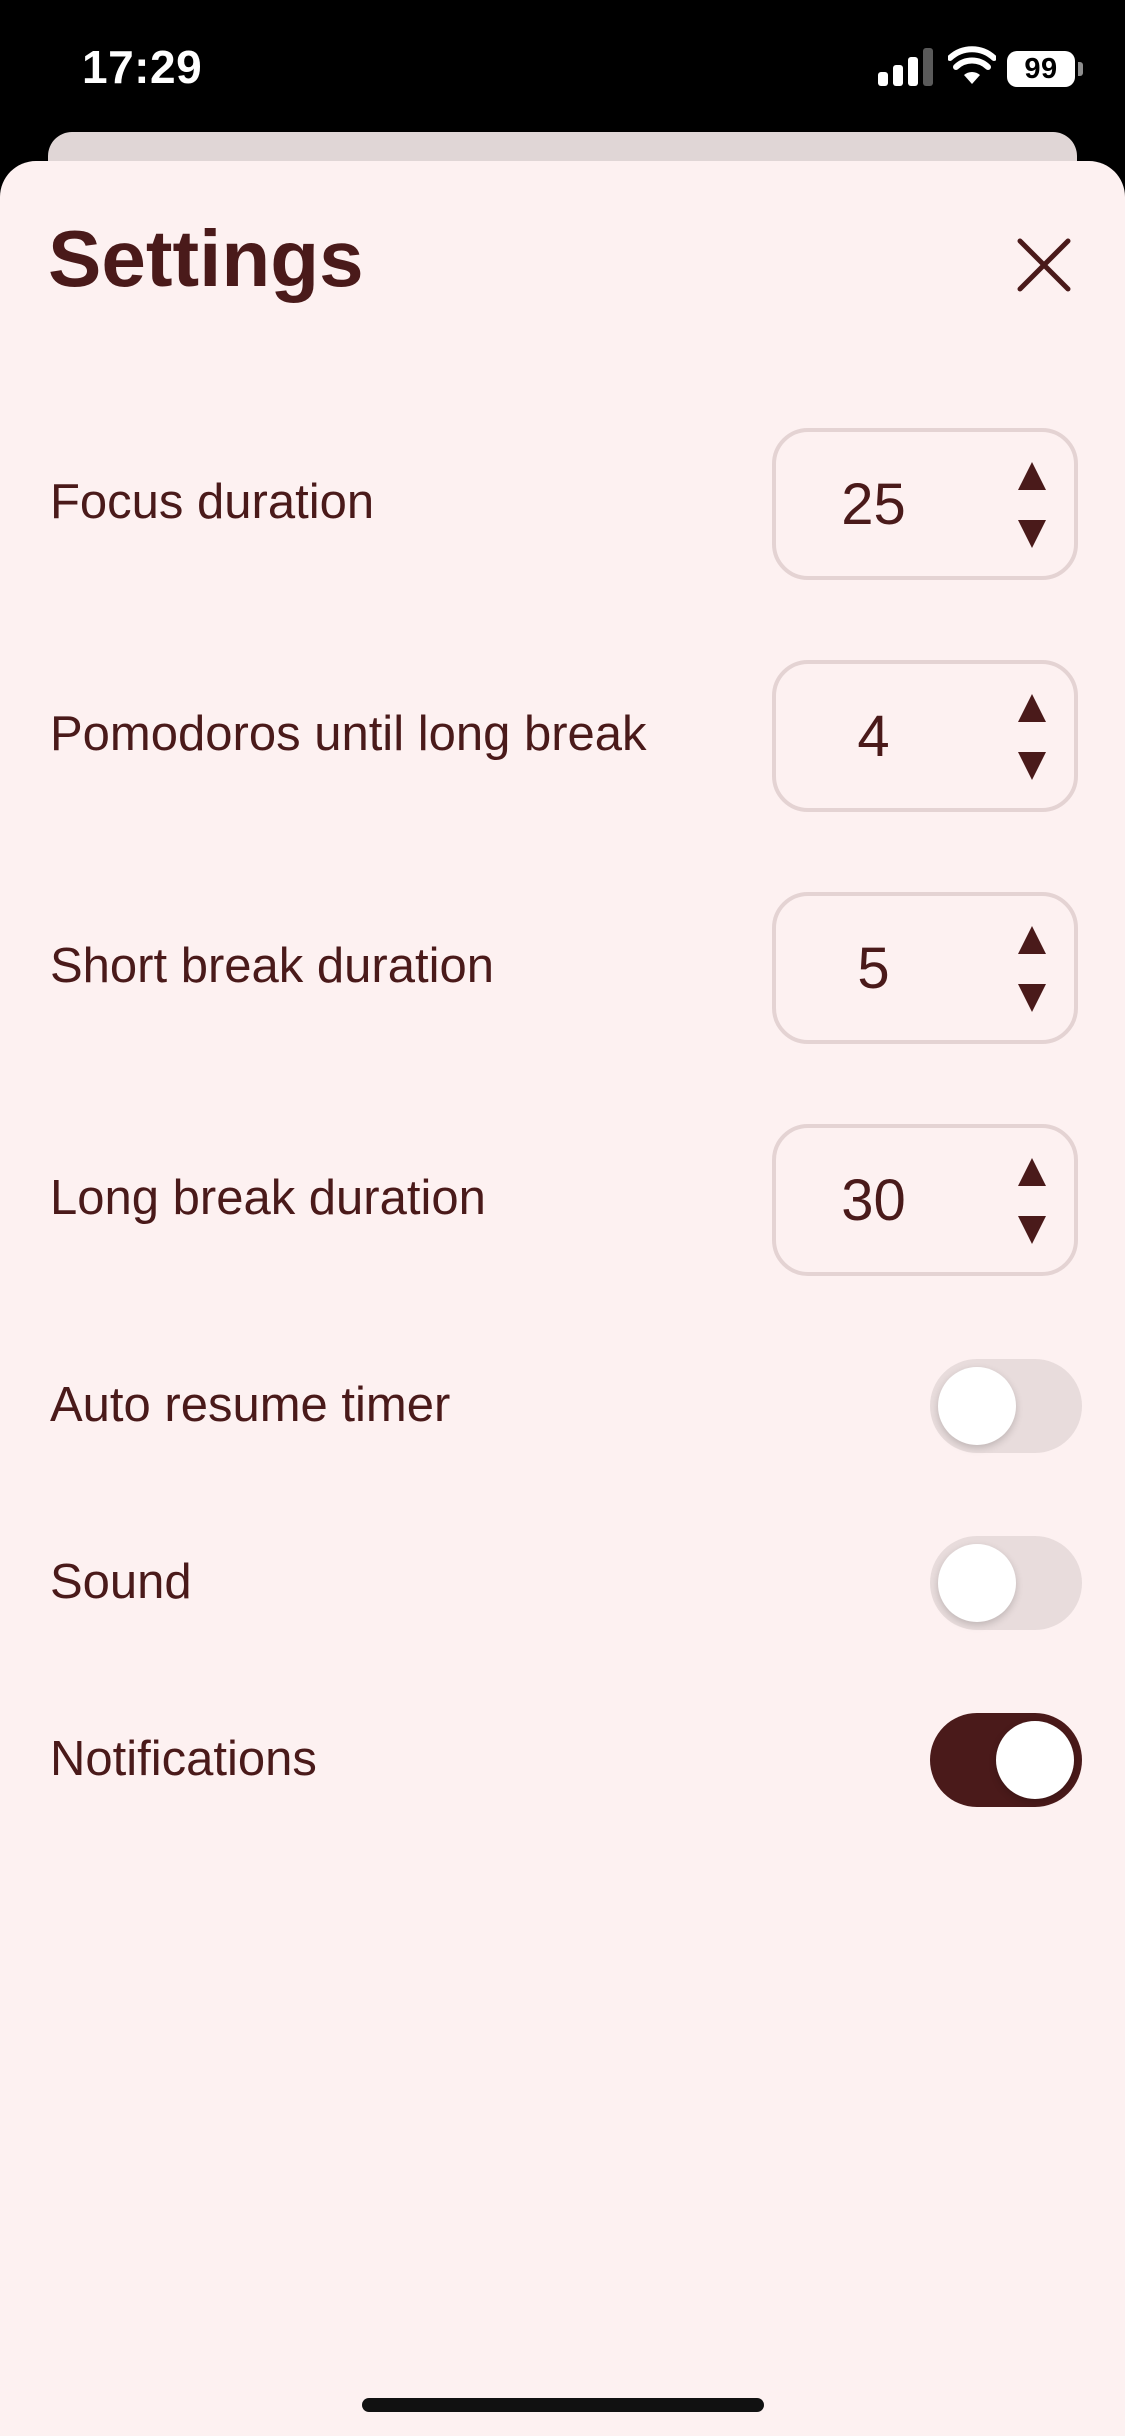 The height and width of the screenshot is (2436, 1125). Describe the element at coordinates (183, 1759) in the screenshot. I see `notifications-label: Notifications` at that location.